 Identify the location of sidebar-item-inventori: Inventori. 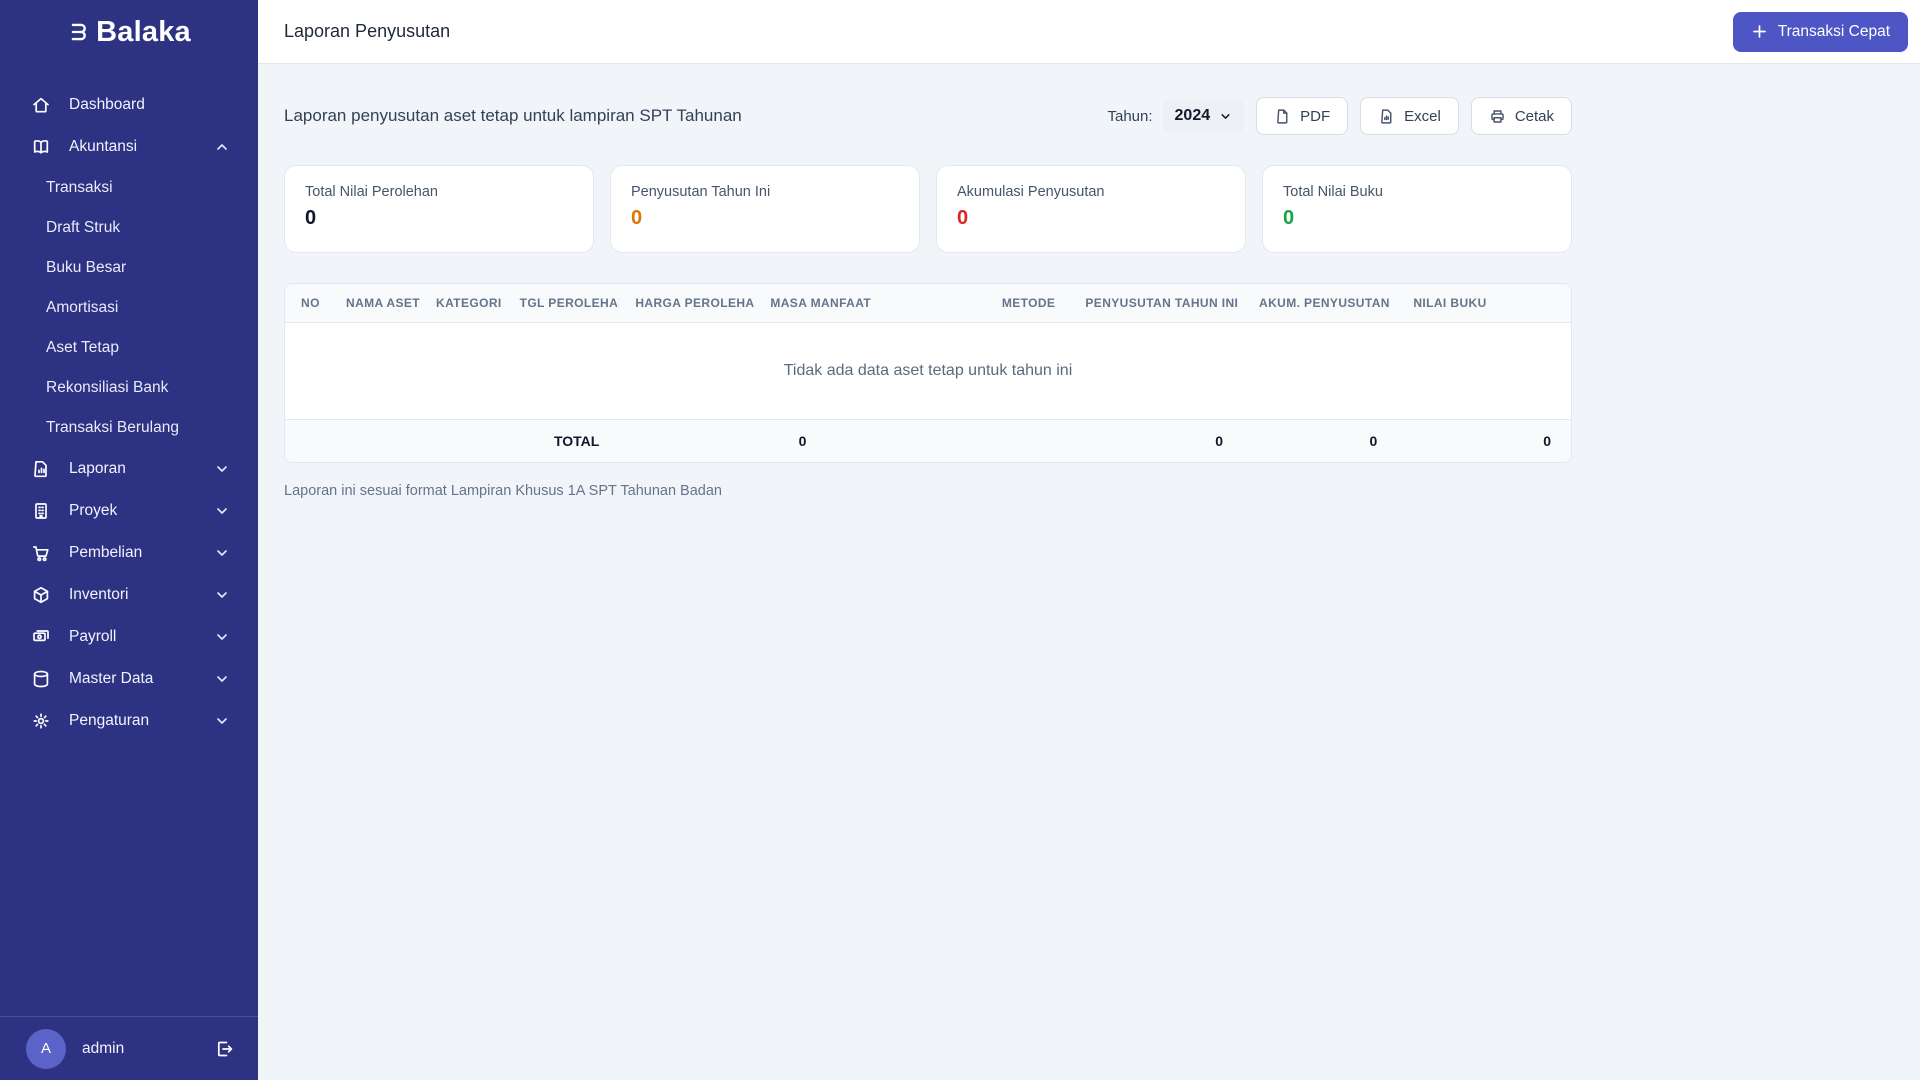
(129, 595).